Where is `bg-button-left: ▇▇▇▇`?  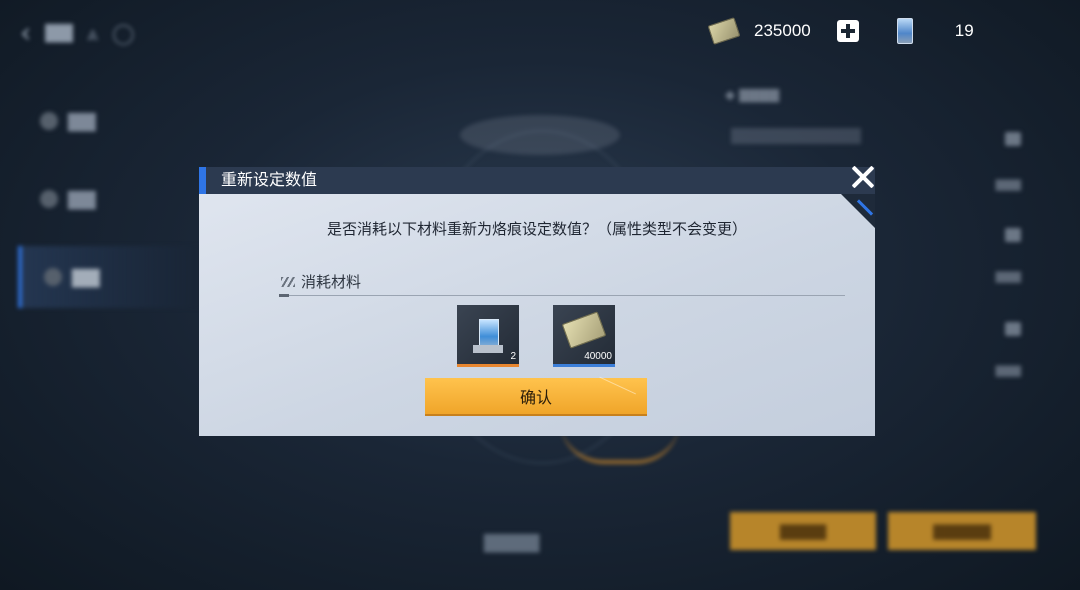 bg-button-left: ▇▇▇▇ is located at coordinates (803, 531).